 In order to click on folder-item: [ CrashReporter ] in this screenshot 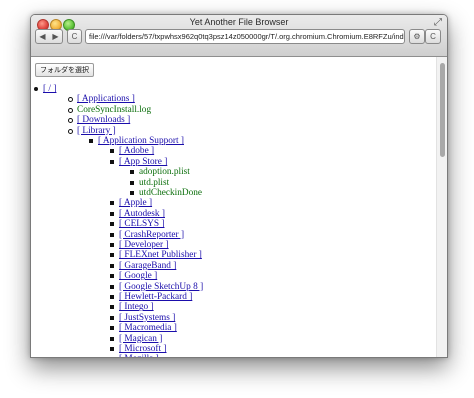, I will do `click(147, 235)`.